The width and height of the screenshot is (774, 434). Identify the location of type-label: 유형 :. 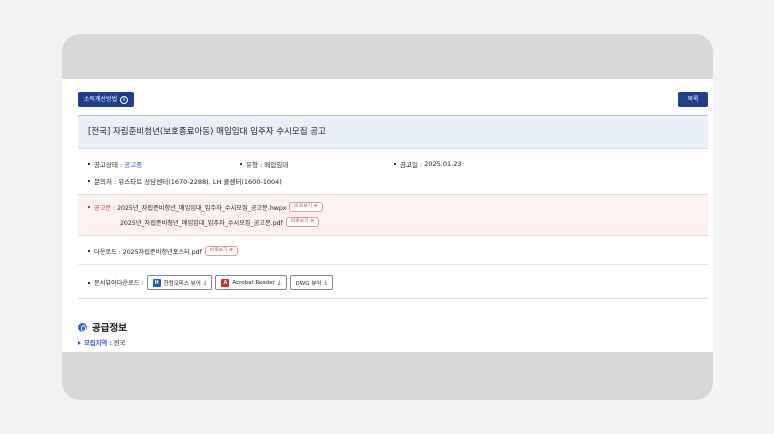
(254, 165).